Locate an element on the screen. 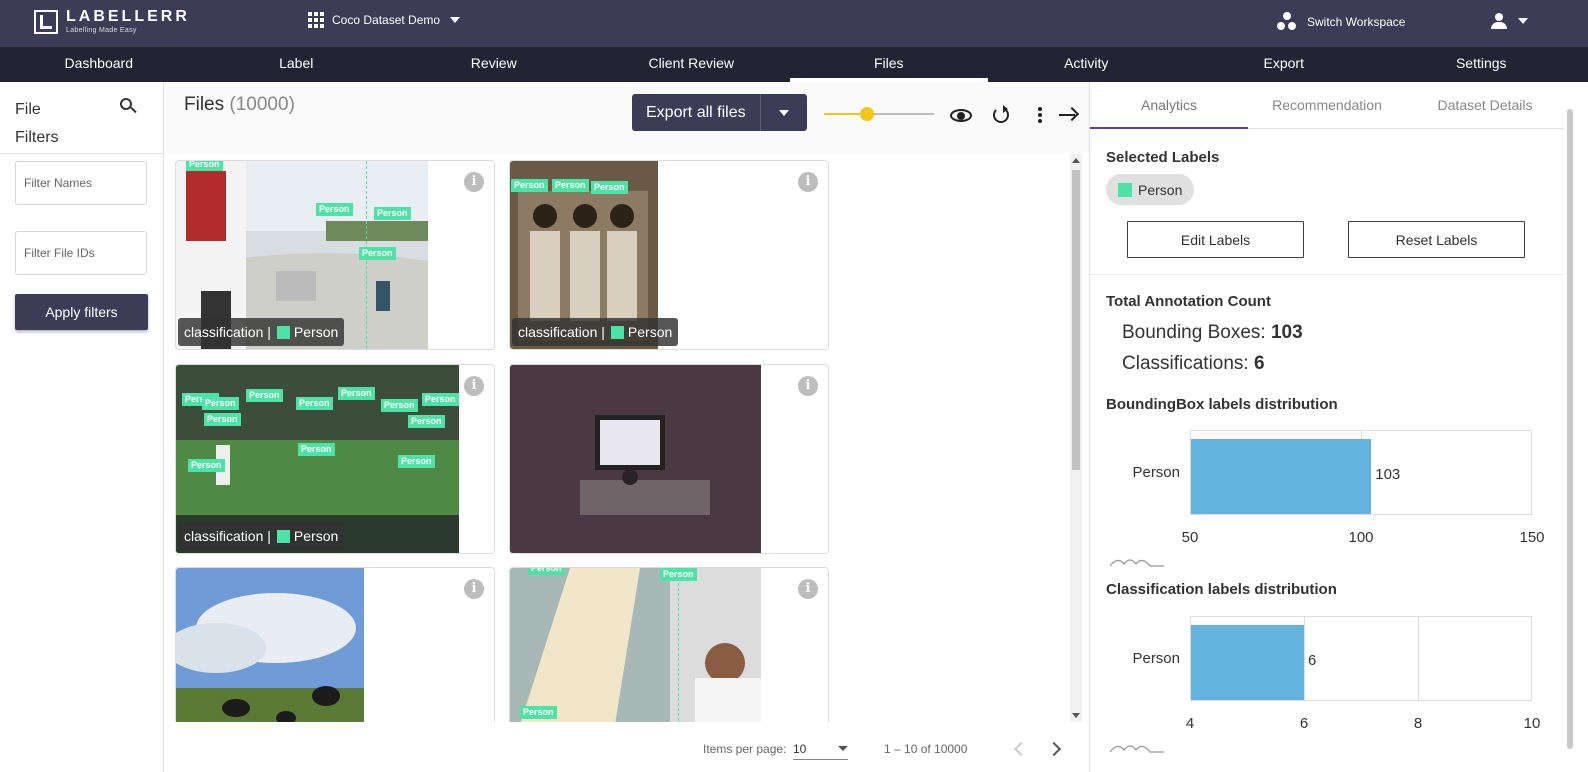 The height and width of the screenshot is (772, 1588). tab-recommendation: Recommendation is located at coordinates (1327, 105).